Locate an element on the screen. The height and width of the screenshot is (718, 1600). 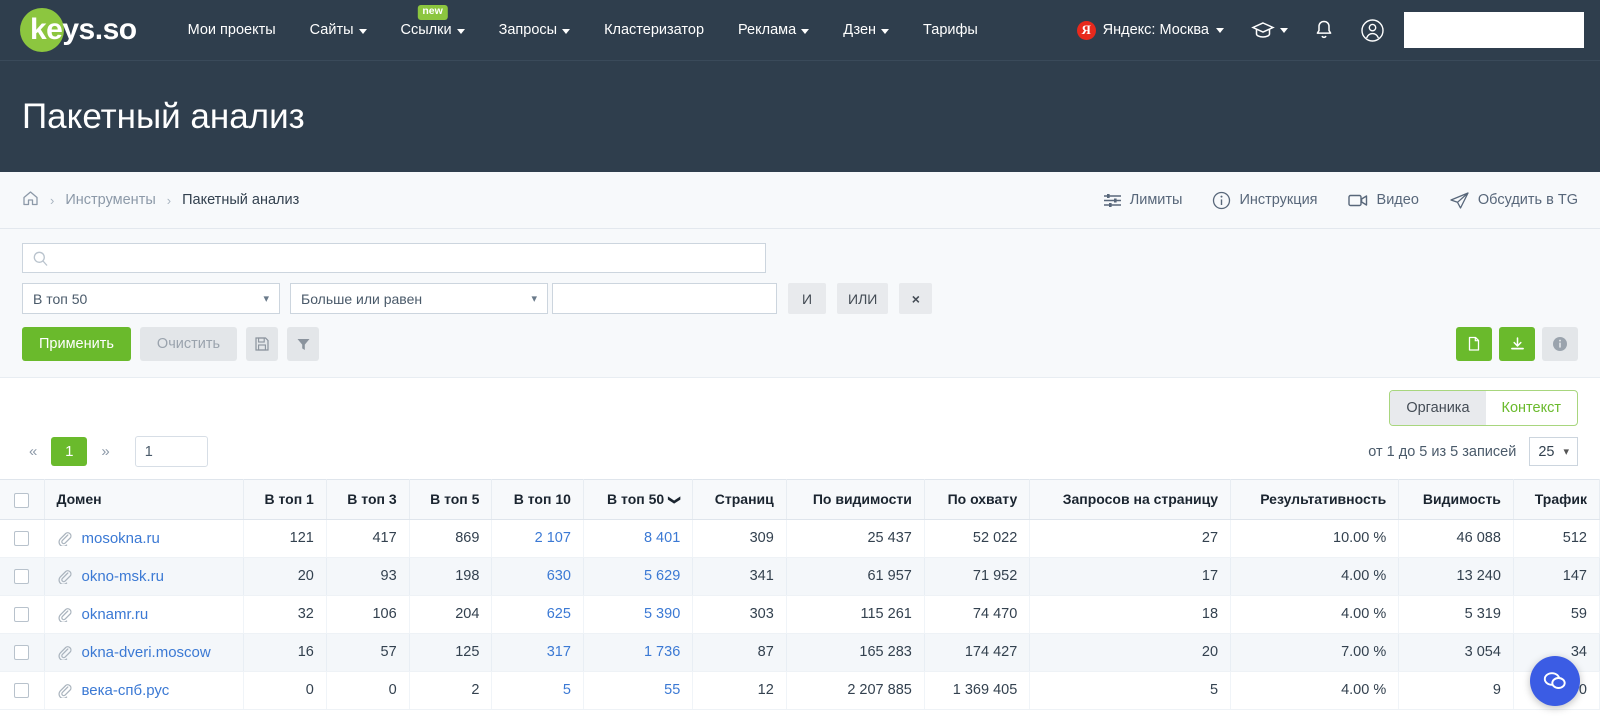
domain-link: mosokna.ru is located at coordinates (121, 538).